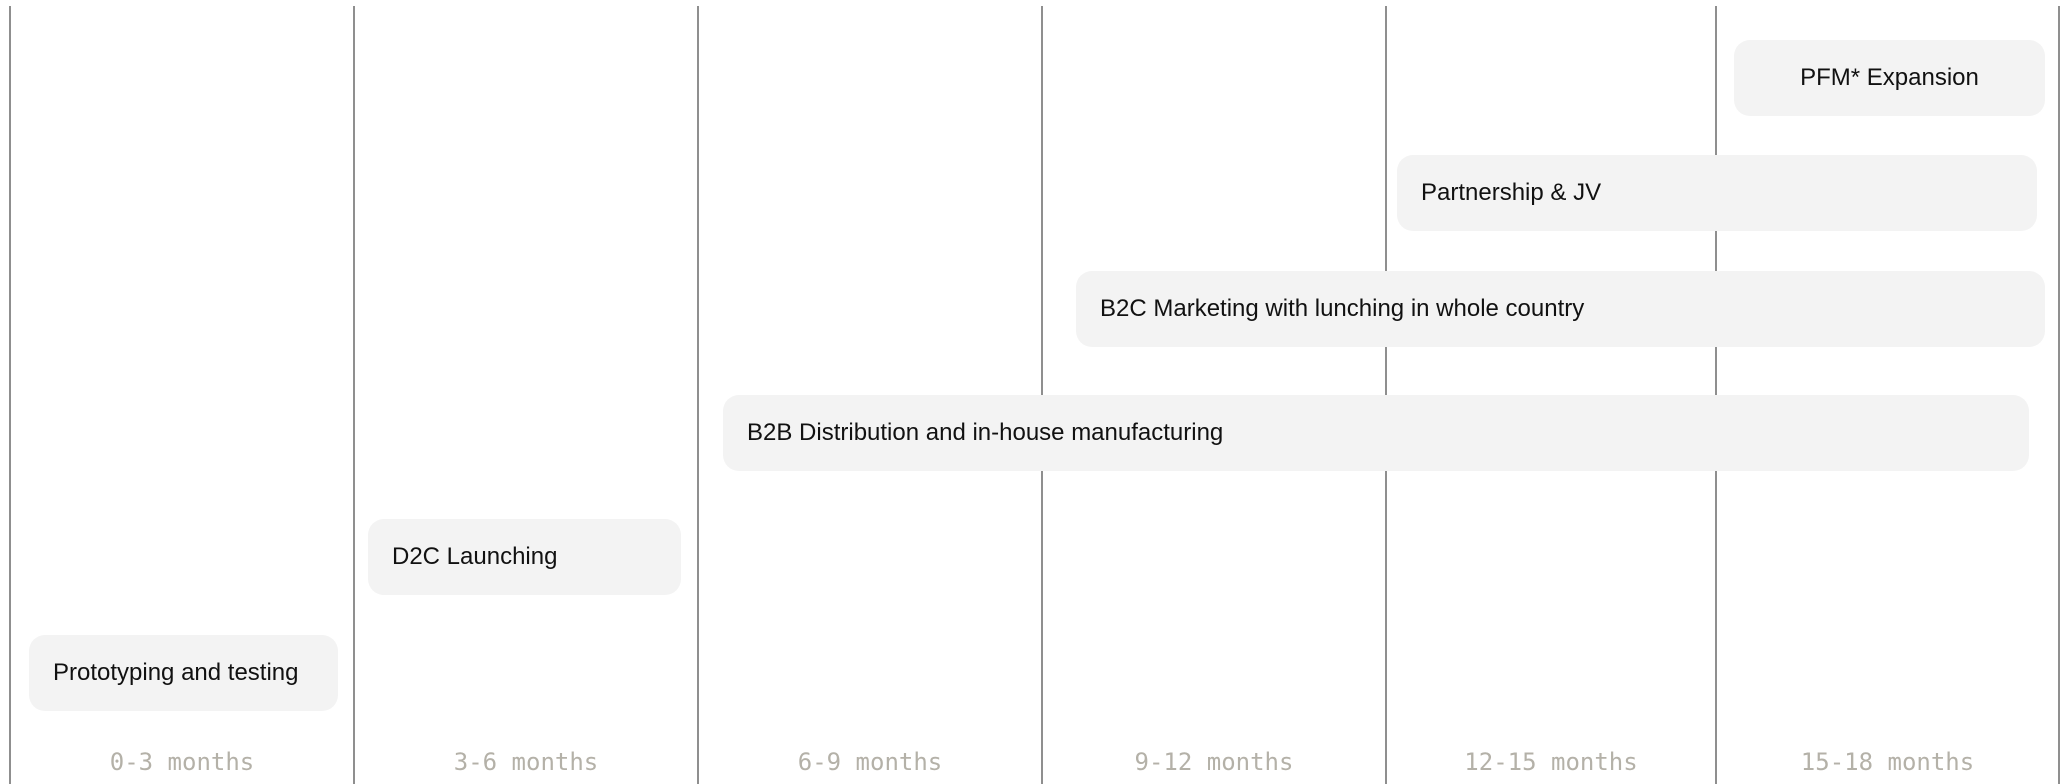  What do you see at coordinates (1551, 762) in the screenshot?
I see `period-label-12-15: 12-15 months` at bounding box center [1551, 762].